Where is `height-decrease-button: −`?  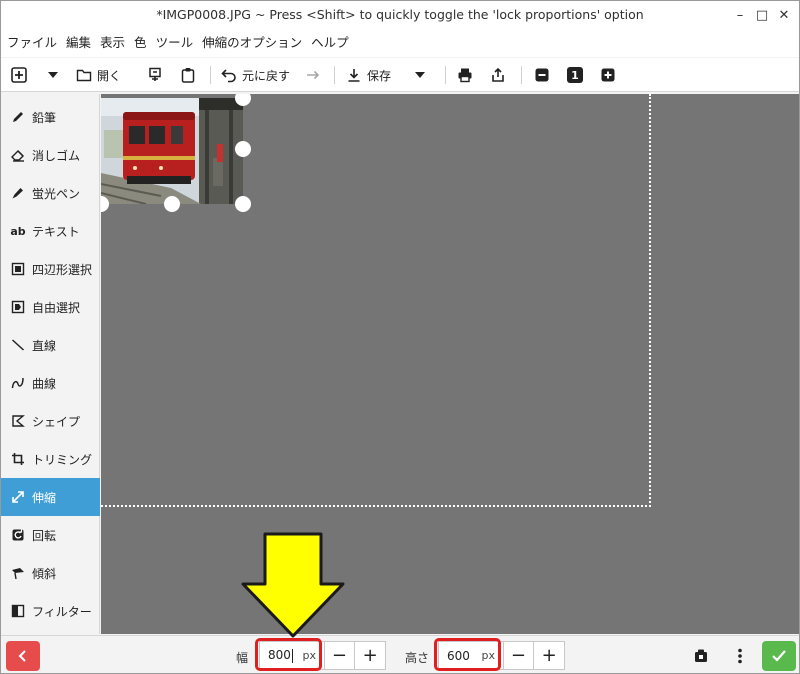
height-decrease-button: − is located at coordinates (518, 655).